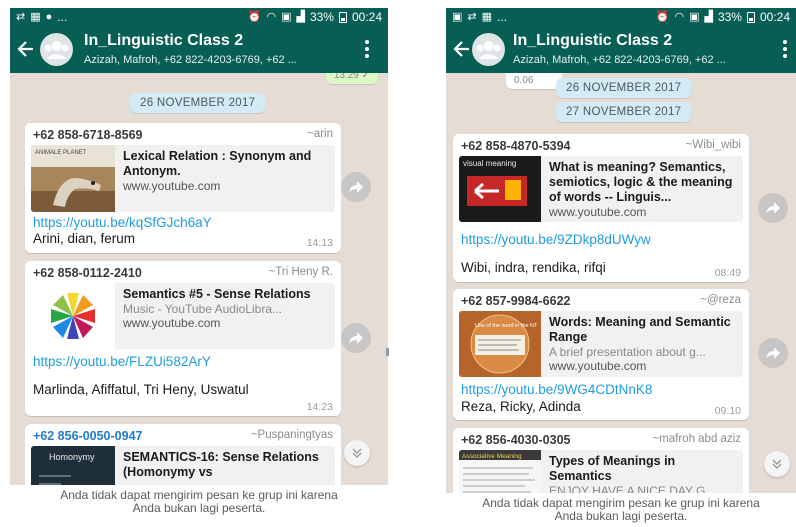 Image resolution: width=796 pixels, height=527 pixels. What do you see at coordinates (141, 389) in the screenshot?
I see `message-caption: Marlinda, Afiffatul, Tri Heny, Uswatul` at bounding box center [141, 389].